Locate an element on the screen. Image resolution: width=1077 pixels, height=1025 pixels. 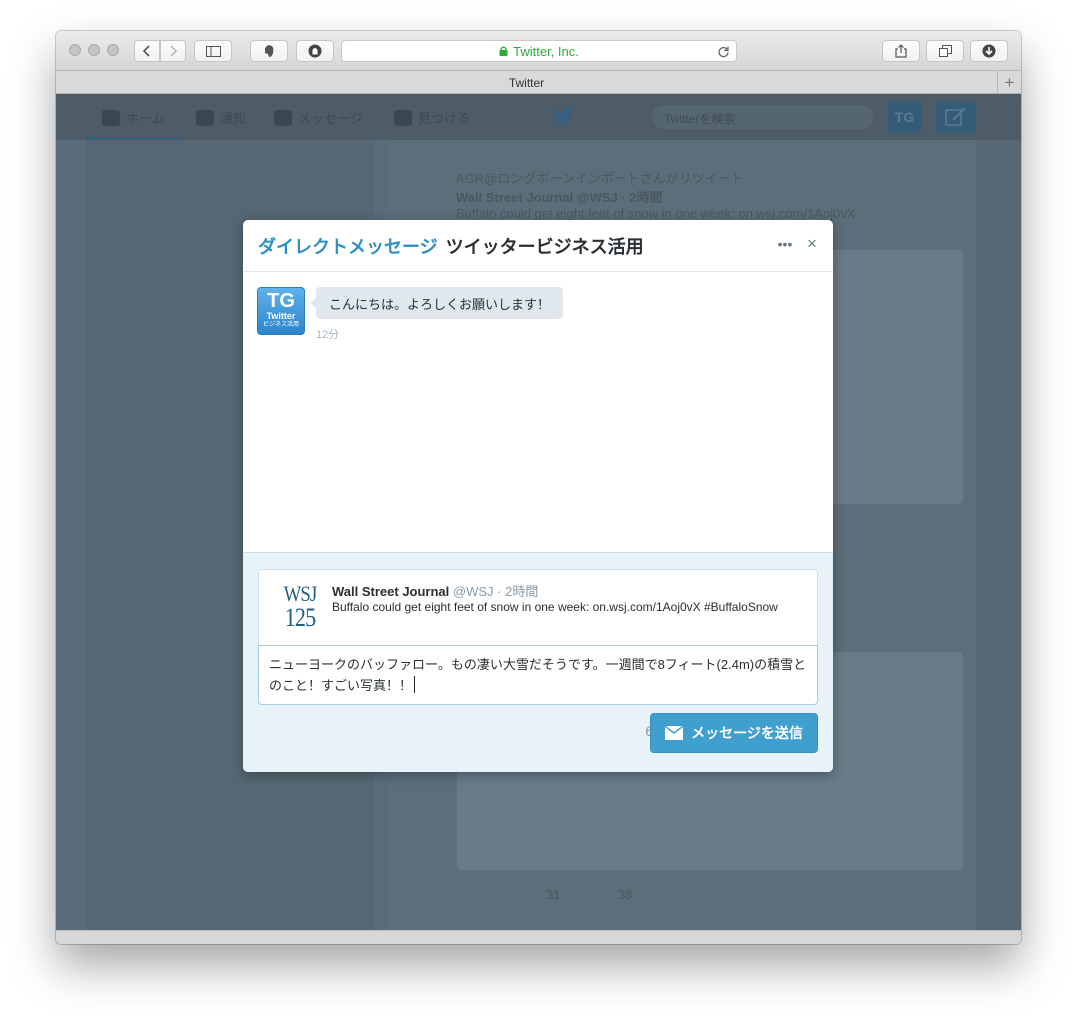
background-compose-button is located at coordinates (956, 117).